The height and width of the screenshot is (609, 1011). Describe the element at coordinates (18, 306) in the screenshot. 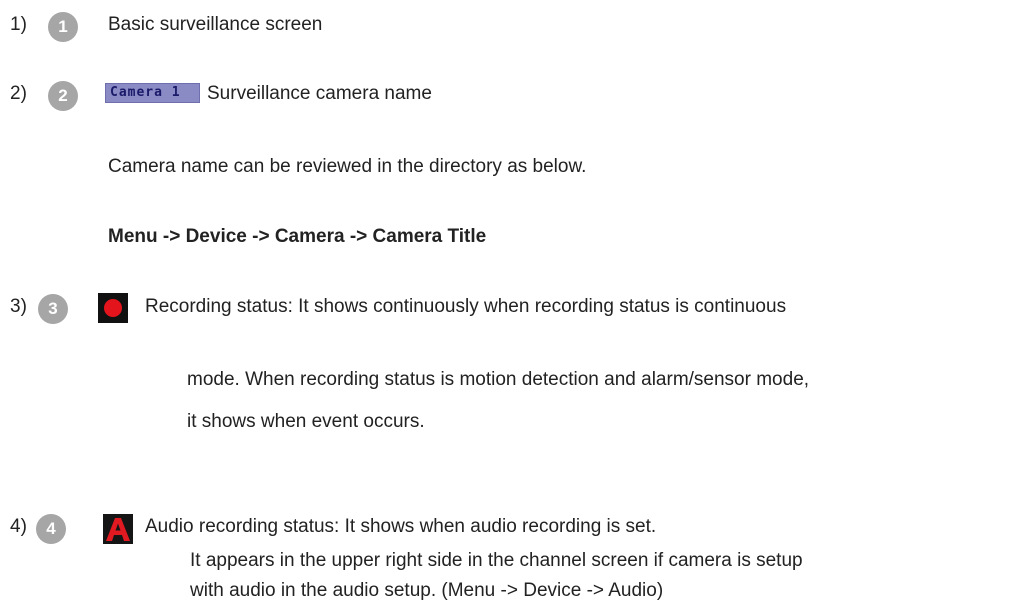

I see `item-number: 3)` at that location.